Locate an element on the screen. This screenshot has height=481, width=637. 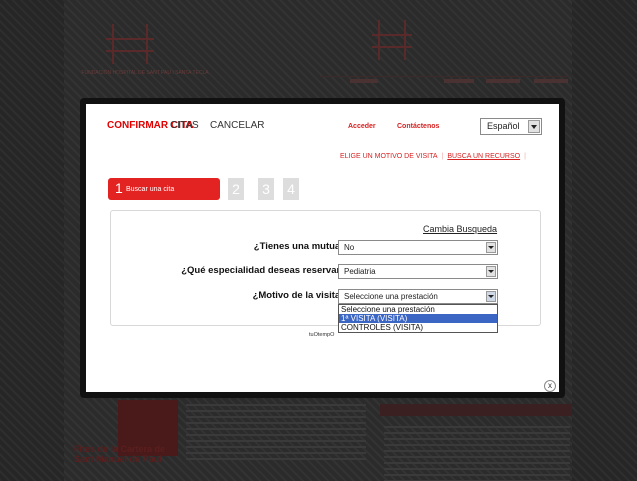
step-1-active: 1 Buscar una cita is located at coordinates (164, 189).